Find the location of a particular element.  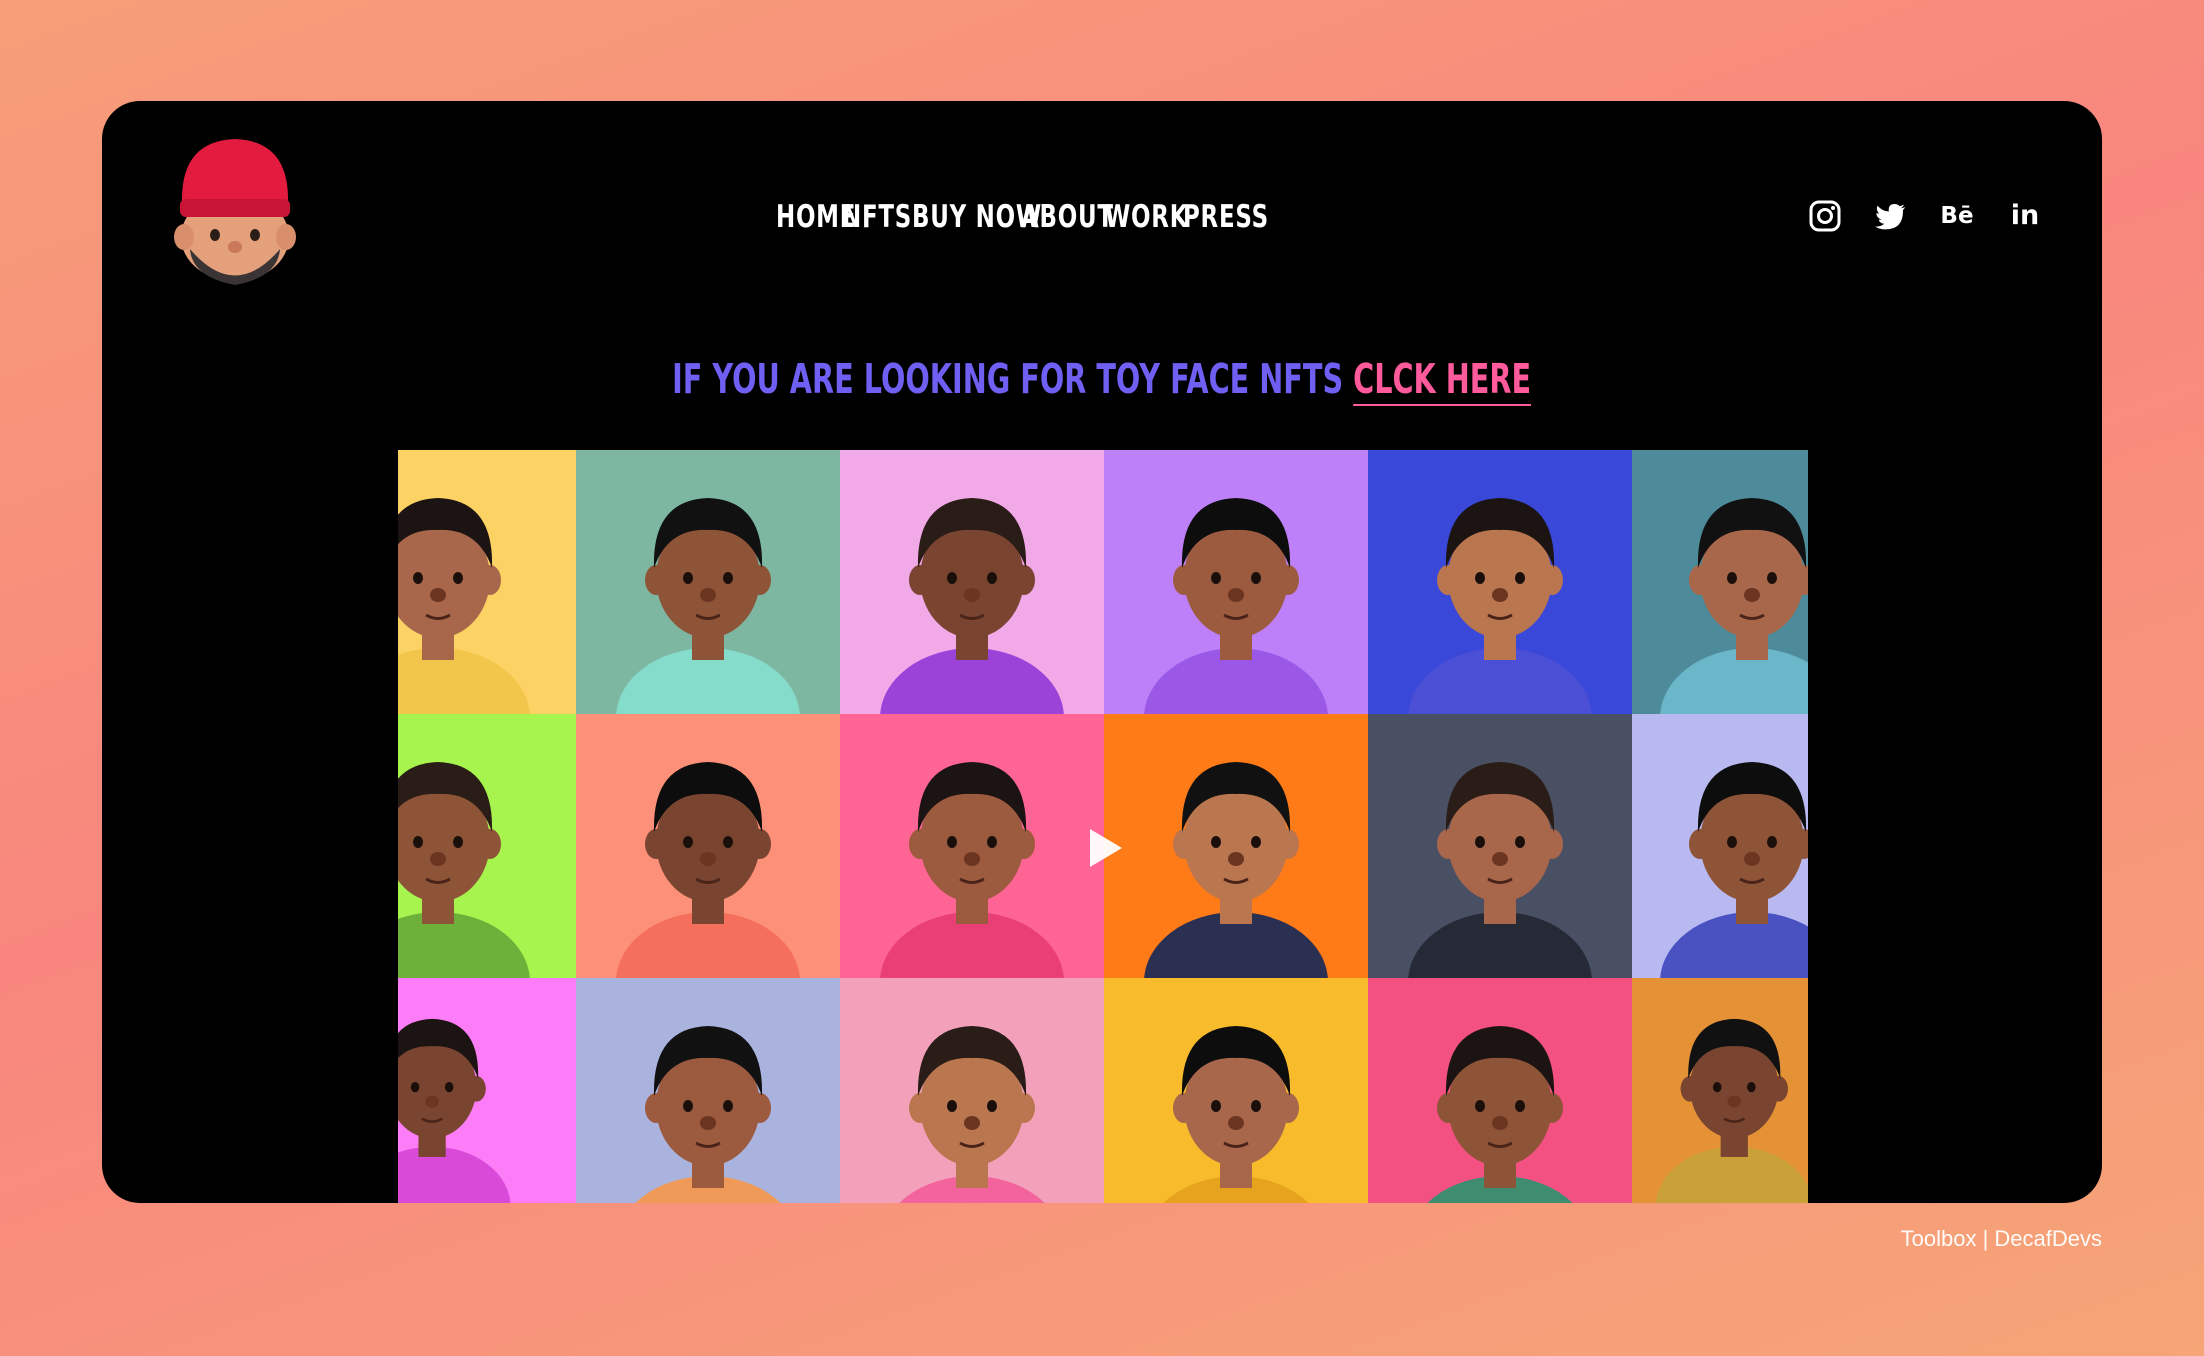

linkedin-icon: in is located at coordinates (2025, 216).